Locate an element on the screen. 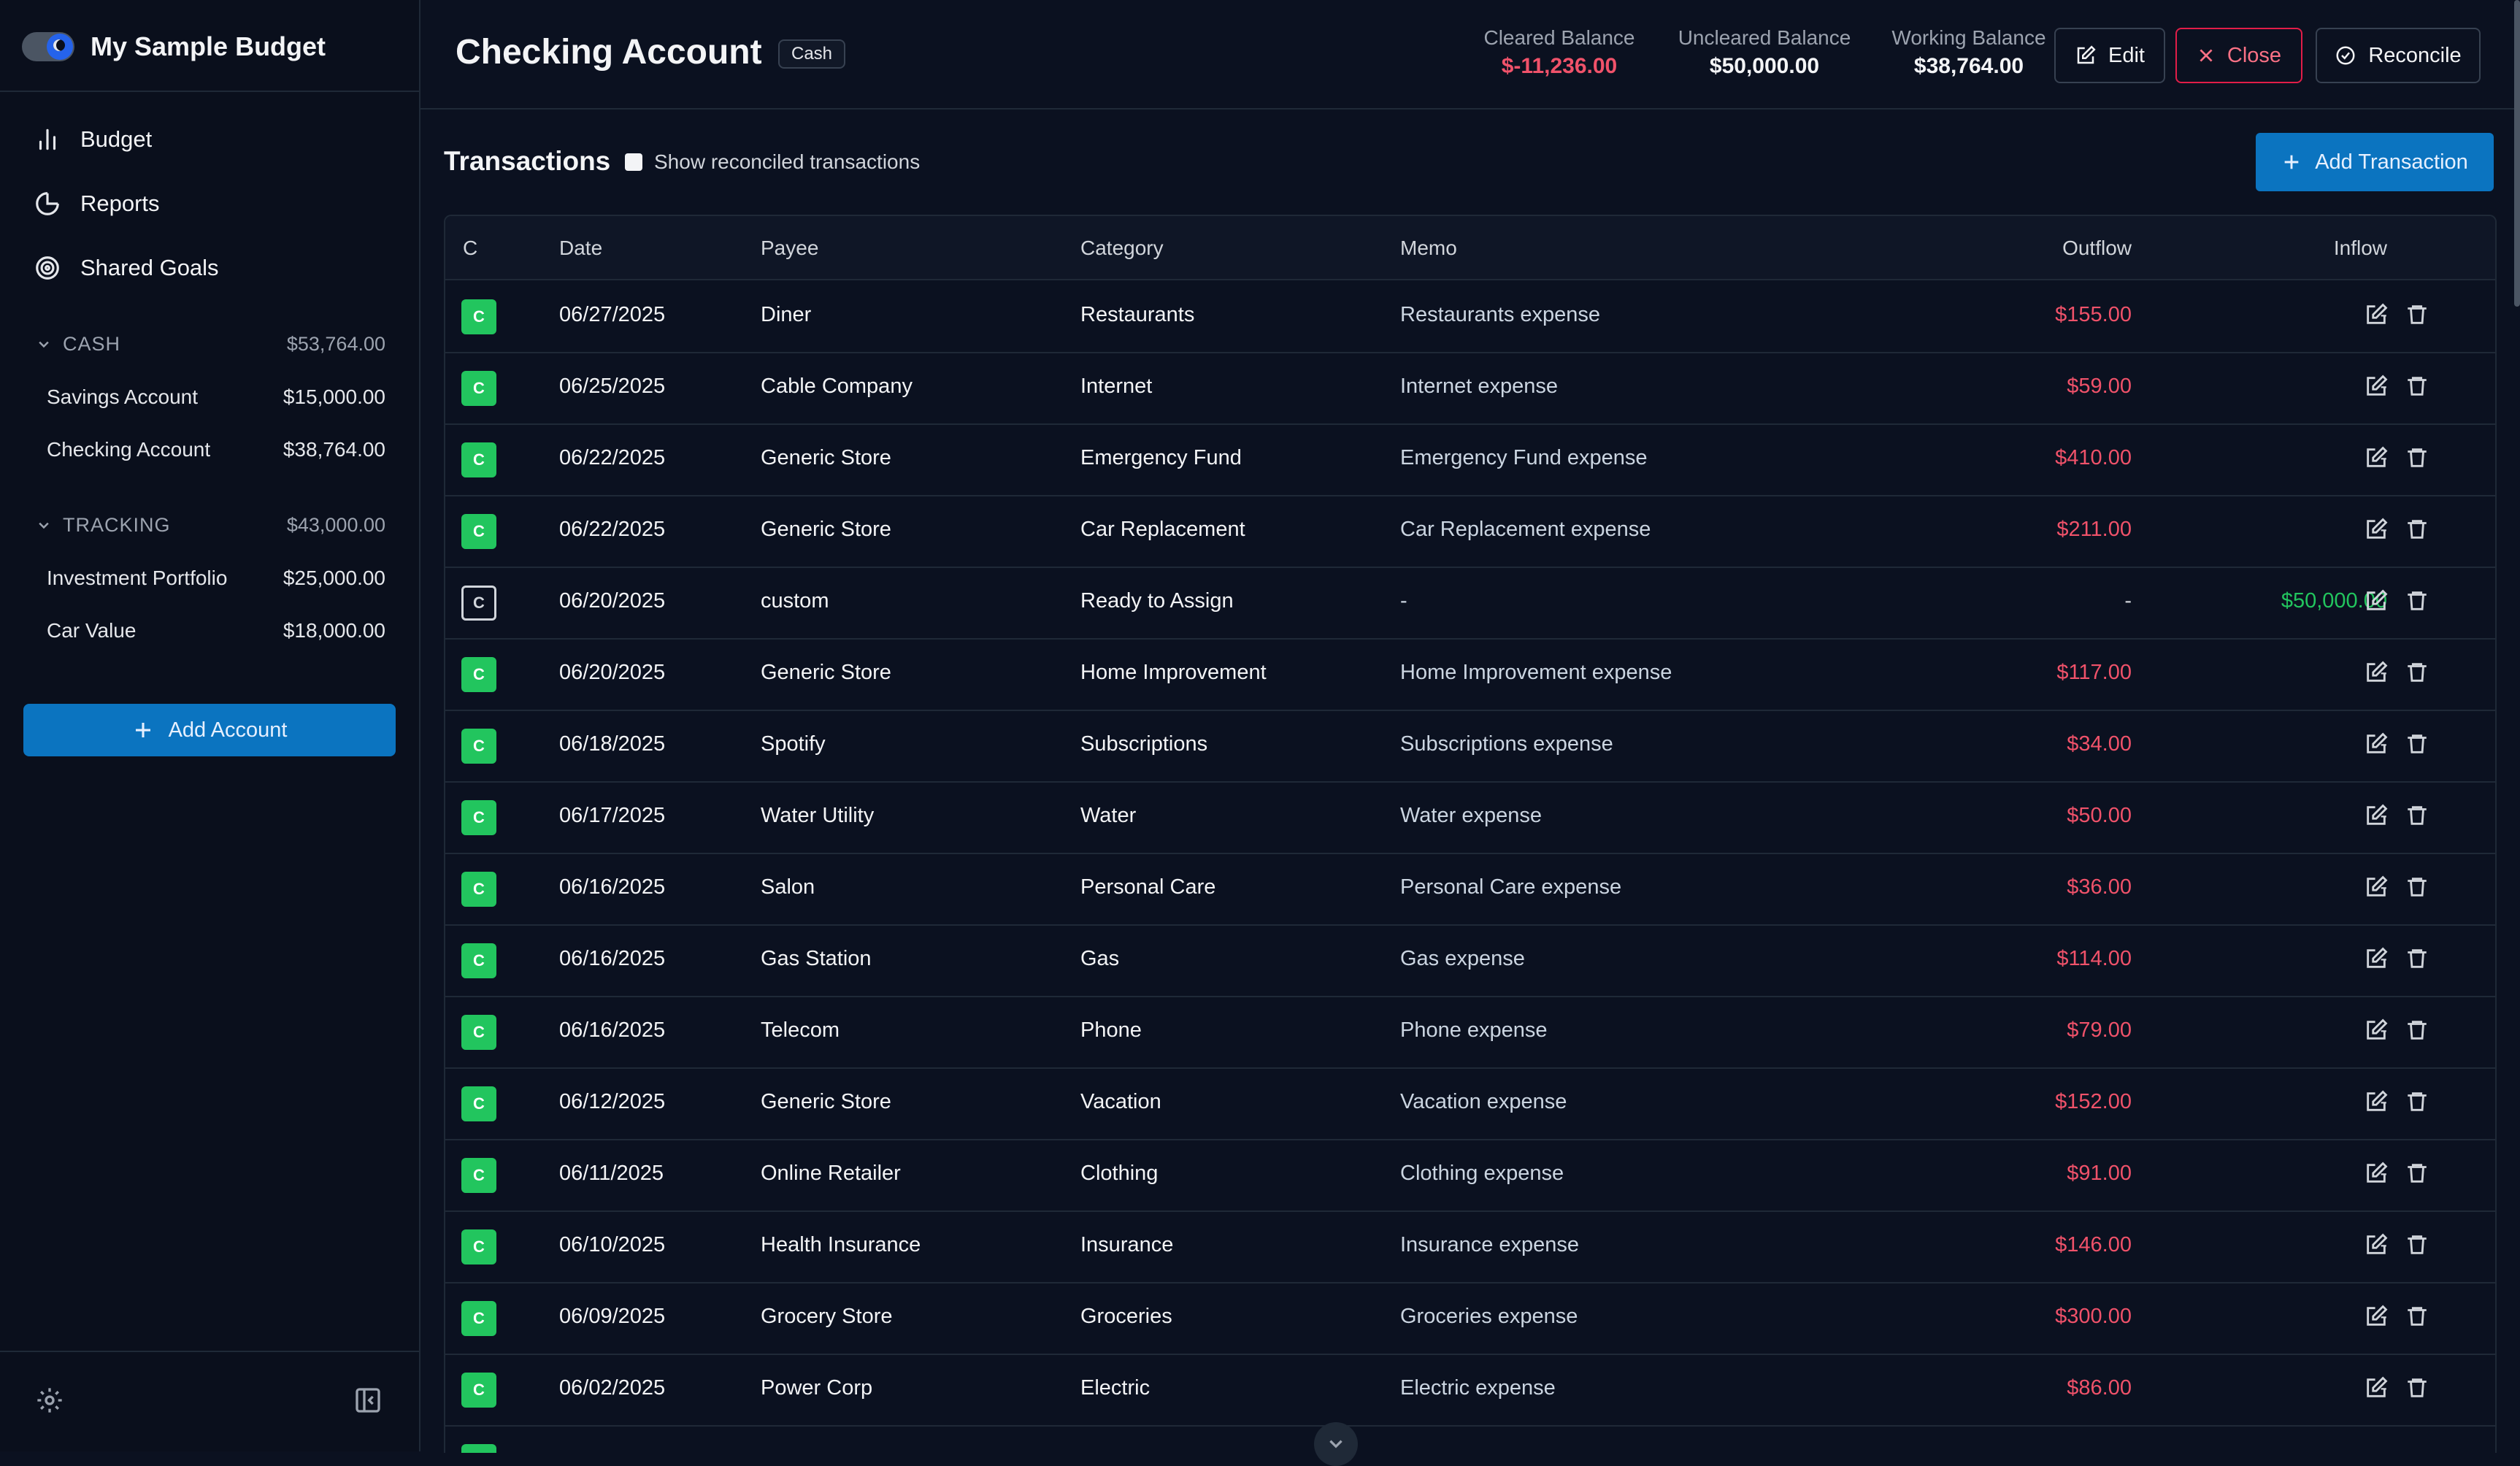  memo-cell: Subscriptions expense is located at coordinates (1506, 744).